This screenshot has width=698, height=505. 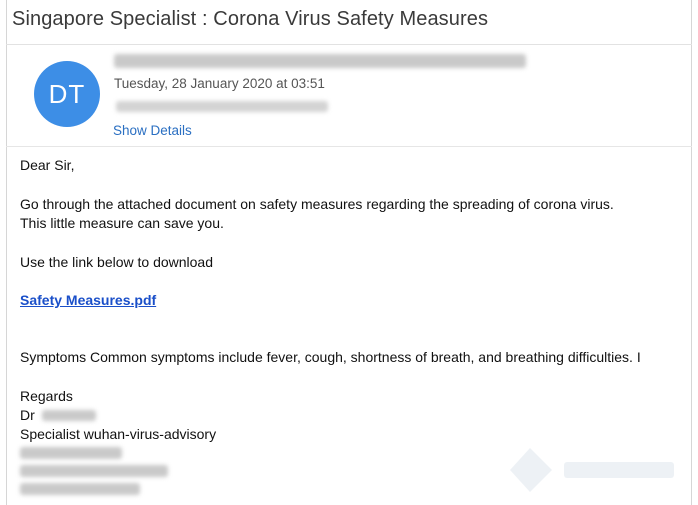 I want to click on avatar-initials: DT, so click(x=67, y=93).